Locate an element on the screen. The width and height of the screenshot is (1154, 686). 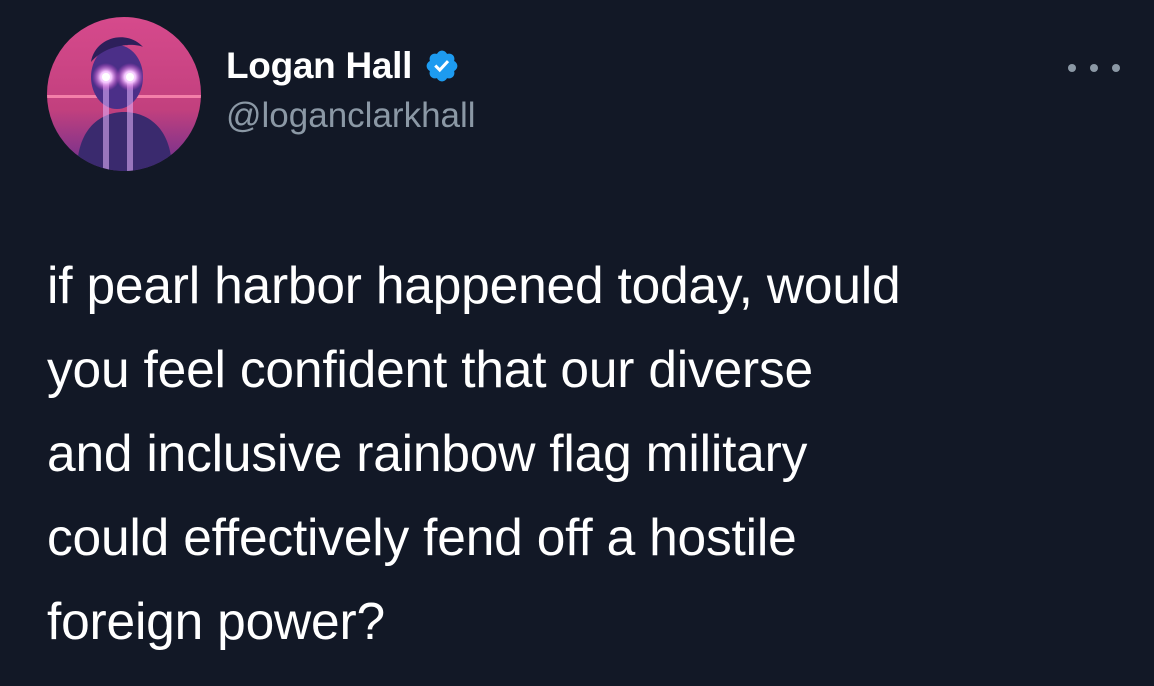
more-options-icon is located at coordinates (1094, 68).